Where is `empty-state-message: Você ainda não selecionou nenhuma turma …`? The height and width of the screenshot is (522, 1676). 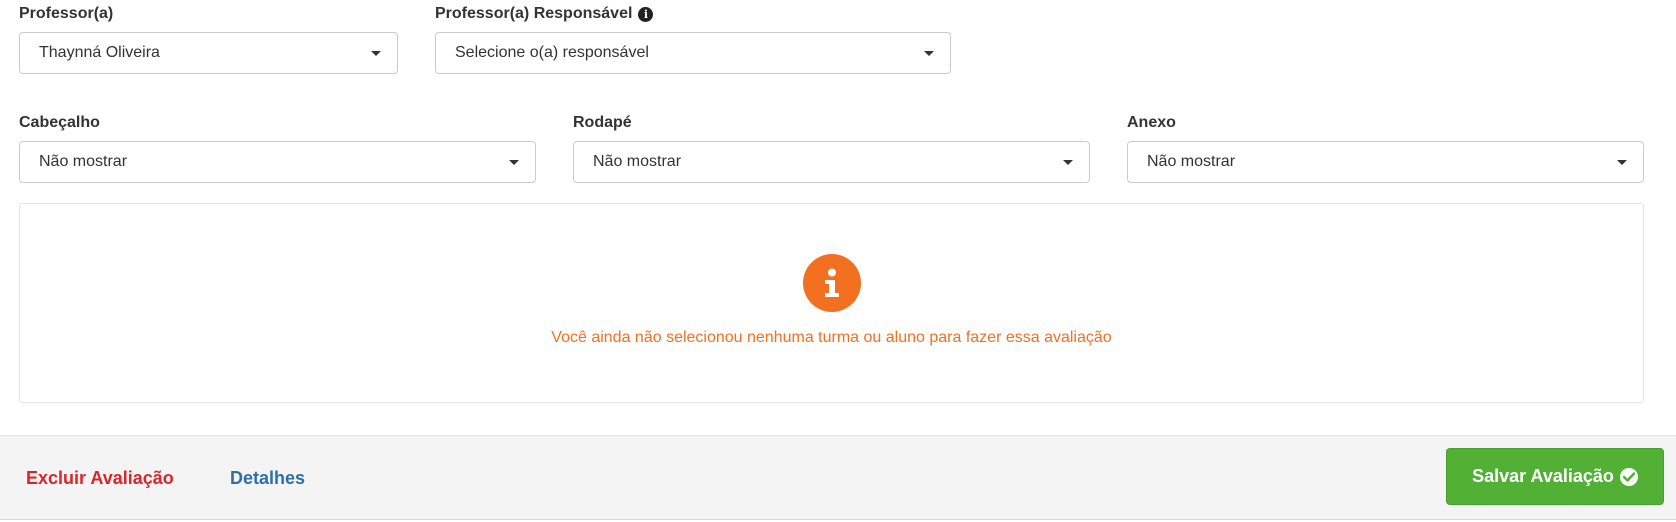
empty-state-message: Você ainda não selecionou nenhuma turma … is located at coordinates (831, 337).